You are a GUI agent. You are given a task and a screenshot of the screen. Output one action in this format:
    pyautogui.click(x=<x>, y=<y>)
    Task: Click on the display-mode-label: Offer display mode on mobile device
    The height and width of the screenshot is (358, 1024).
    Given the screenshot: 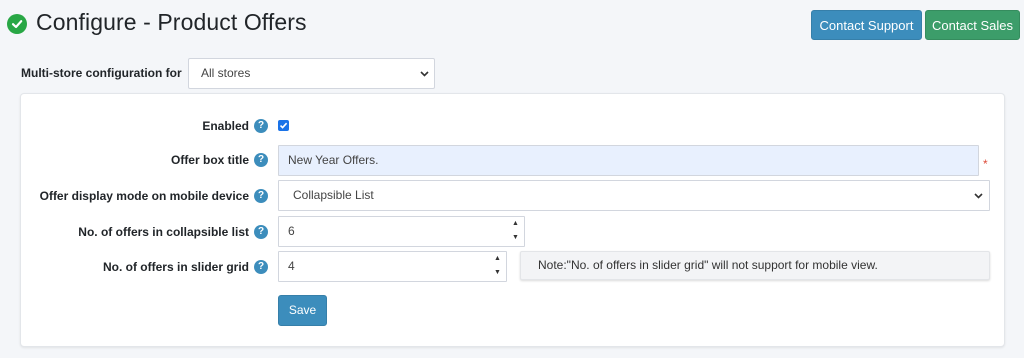 What is the action you would take?
    pyautogui.click(x=144, y=196)
    